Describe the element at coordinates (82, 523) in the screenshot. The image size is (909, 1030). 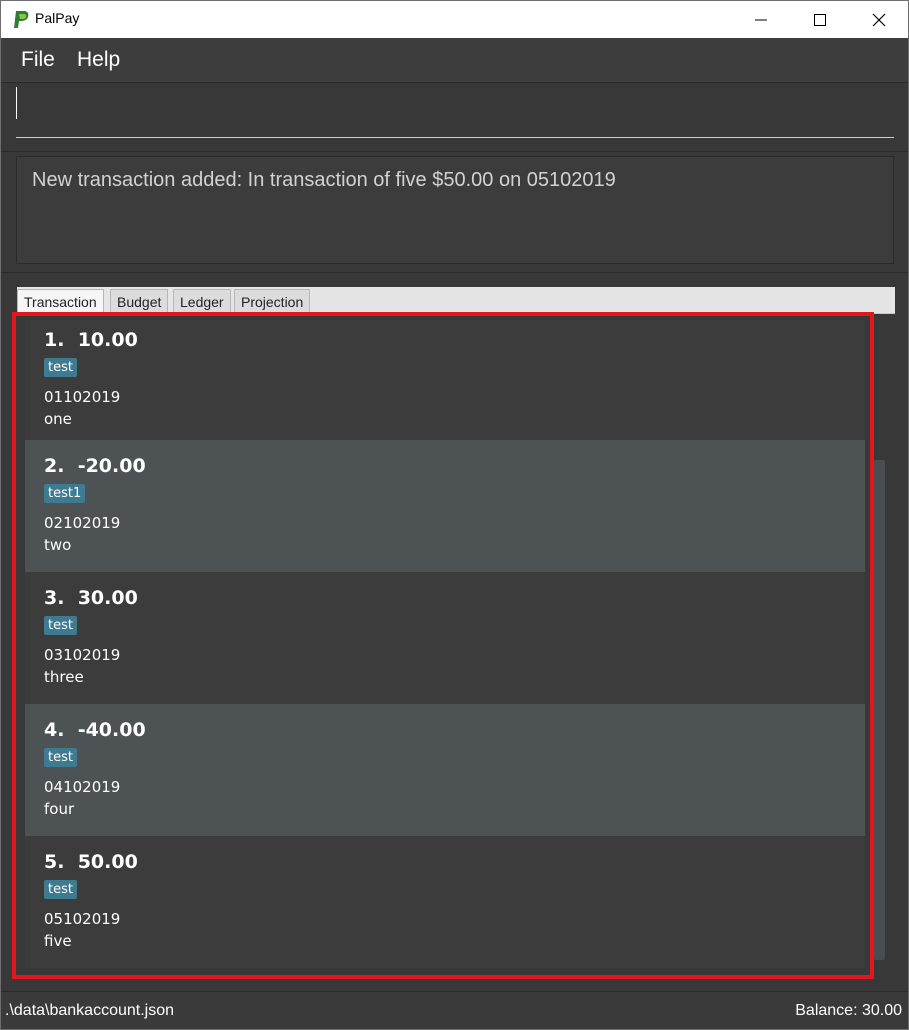
I see `transaction-date: 02102019` at that location.